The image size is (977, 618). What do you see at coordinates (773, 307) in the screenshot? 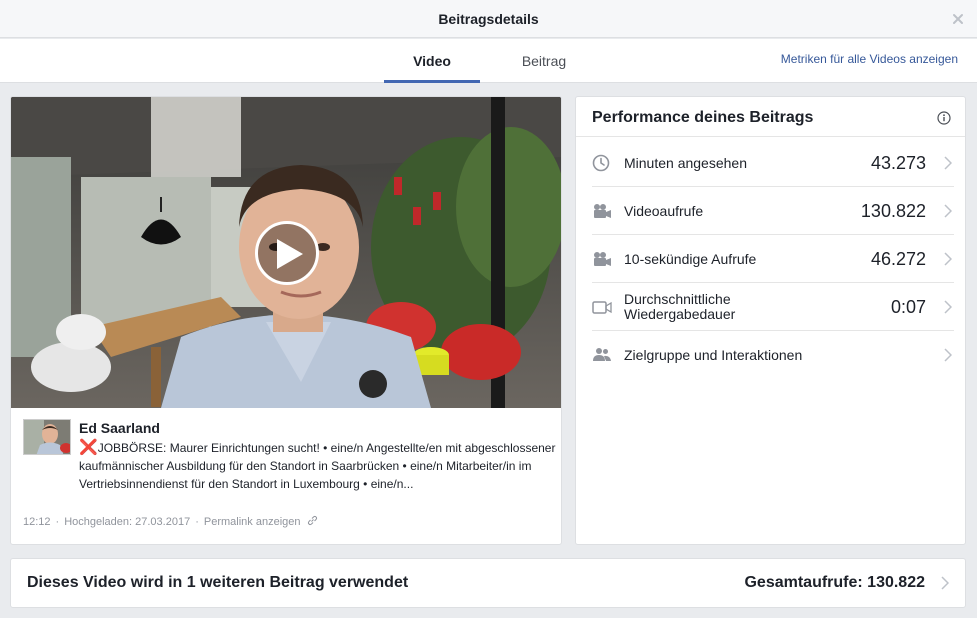
I see `metric-row-average-watch-time: Durchschnittliche Wiedergabedauer 0:07` at bounding box center [773, 307].